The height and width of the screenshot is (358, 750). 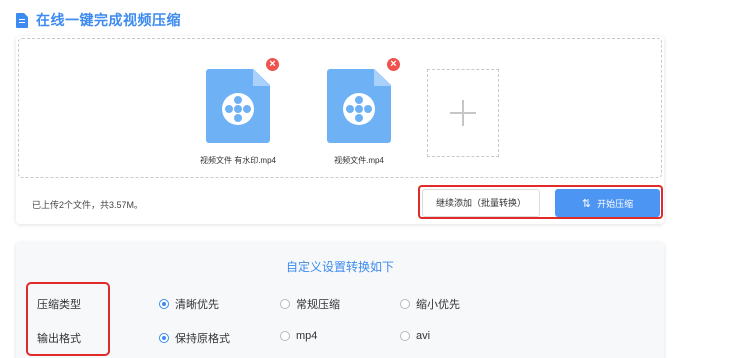 I want to click on file-item: × 视频文件 有水印.mp4, so click(x=241, y=118).